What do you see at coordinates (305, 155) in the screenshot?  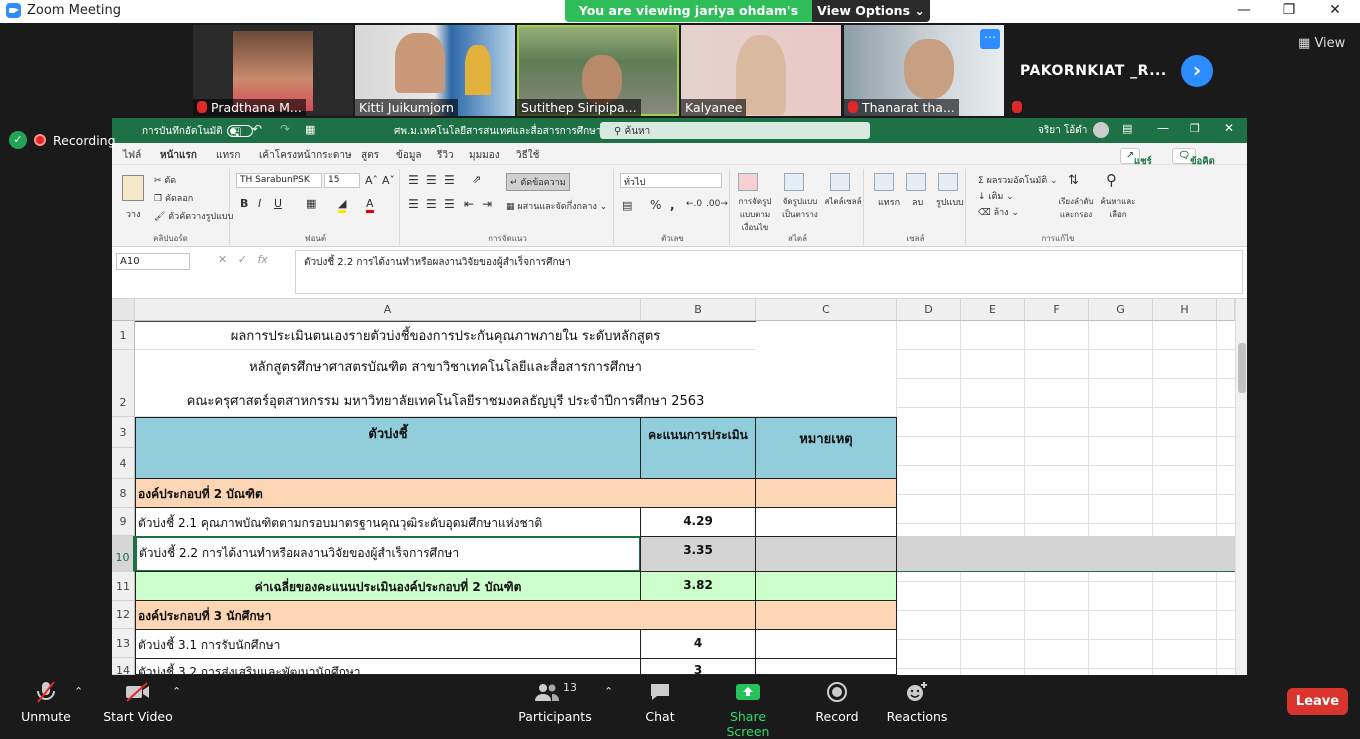 I see `tab-page-layout: เค้าโครงหน้ากระดาษ` at bounding box center [305, 155].